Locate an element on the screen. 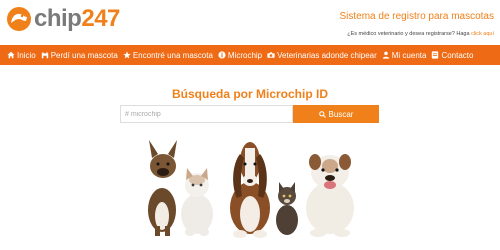 Image resolution: width=500 pixels, height=250 pixels. logo-mark-icon is located at coordinates (19, 19).